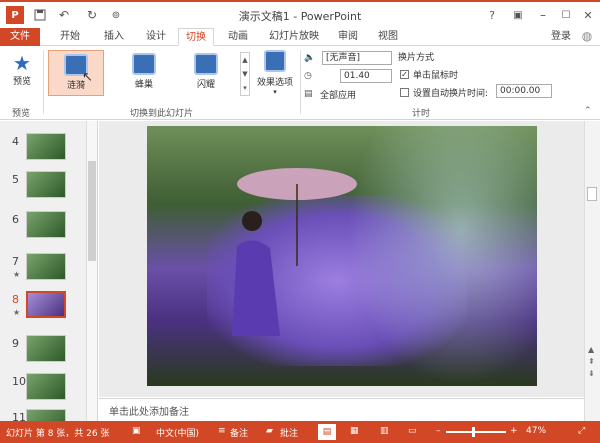  Describe the element at coordinates (43, 351) in the screenshot. I see `slide-thumbnail: 9` at that location.